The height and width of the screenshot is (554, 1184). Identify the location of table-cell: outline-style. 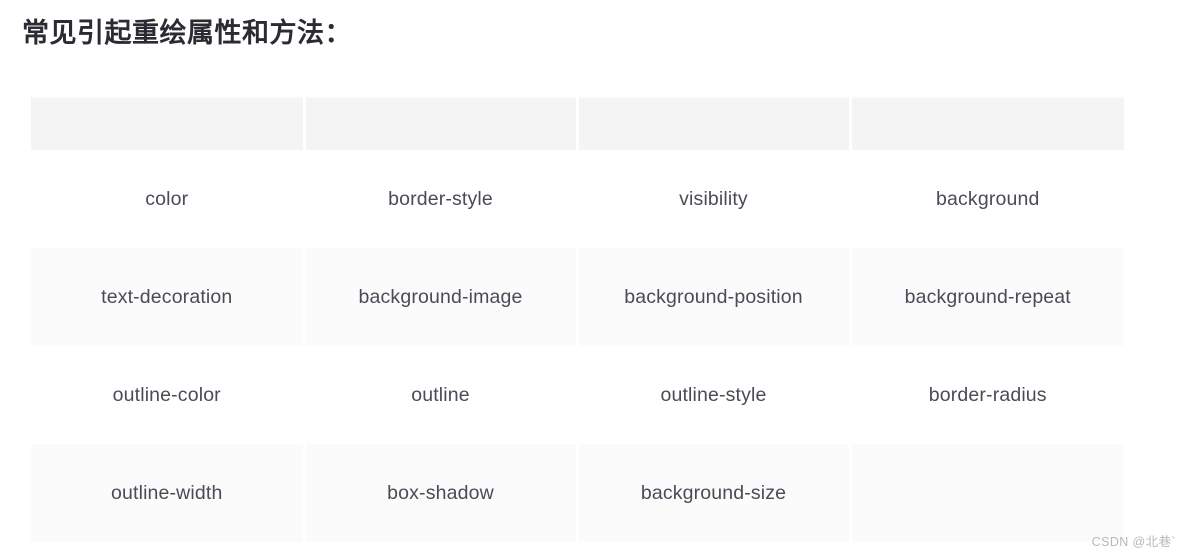
(714, 395).